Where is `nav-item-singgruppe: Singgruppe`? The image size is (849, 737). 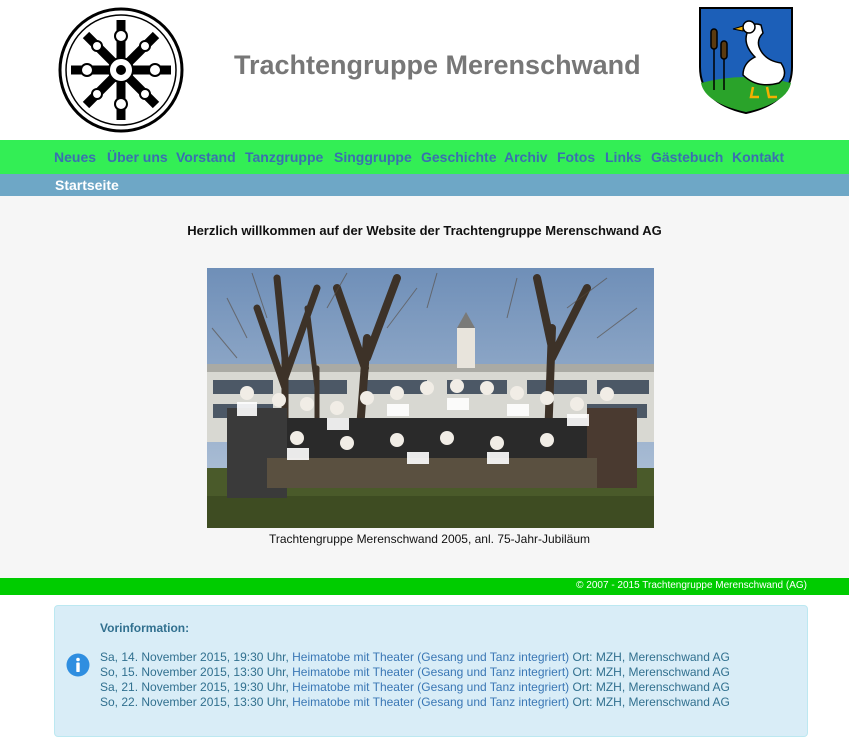 nav-item-singgruppe: Singgruppe is located at coordinates (373, 157).